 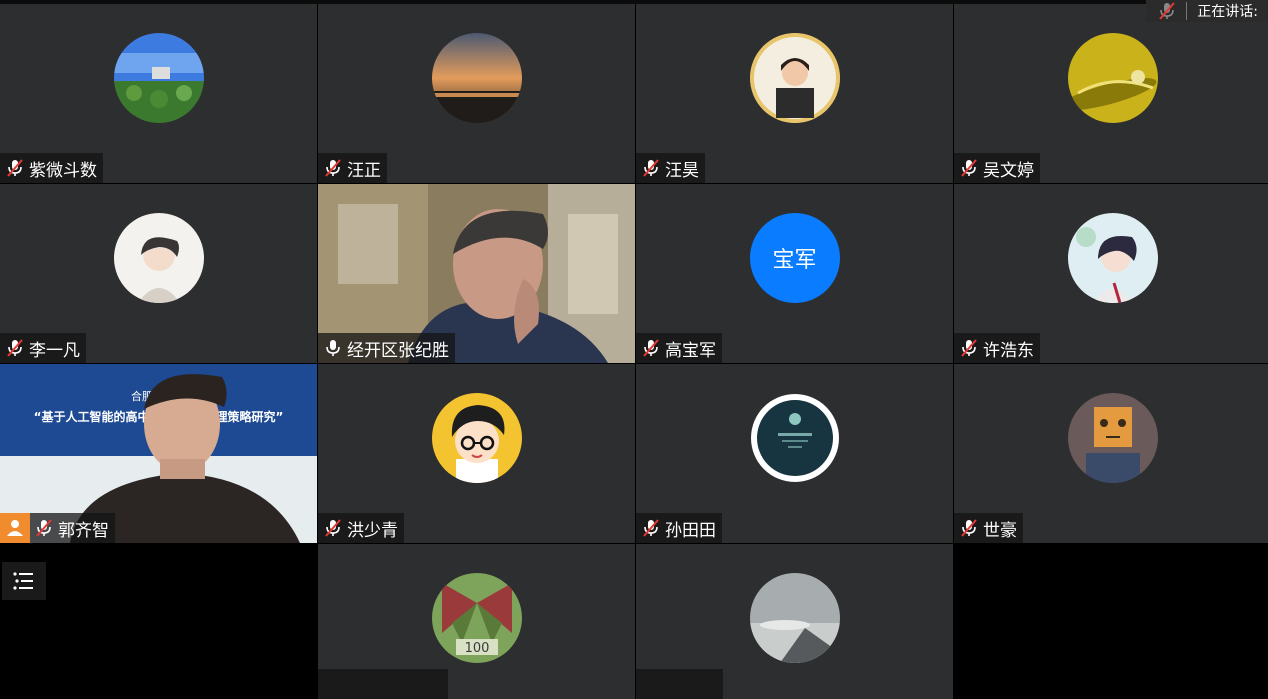 I want to click on participant-tile, so click(x=794, y=621).